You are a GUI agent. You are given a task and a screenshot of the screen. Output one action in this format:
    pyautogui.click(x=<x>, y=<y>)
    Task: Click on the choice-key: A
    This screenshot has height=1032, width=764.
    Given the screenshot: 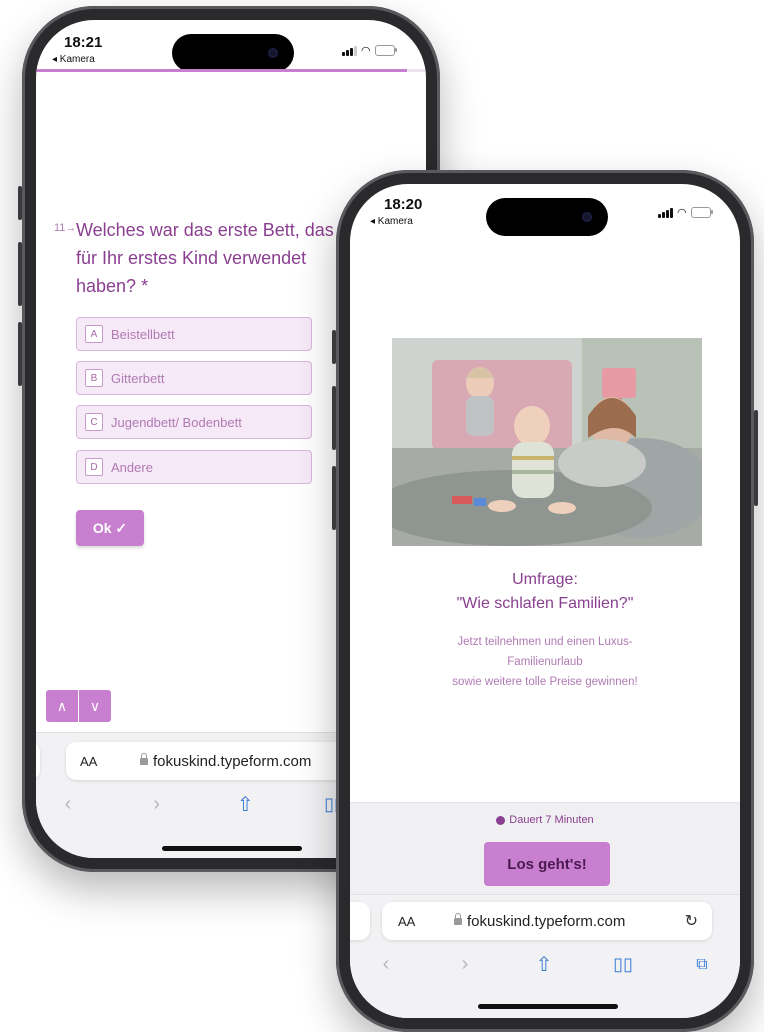 What is the action you would take?
    pyautogui.click(x=94, y=334)
    